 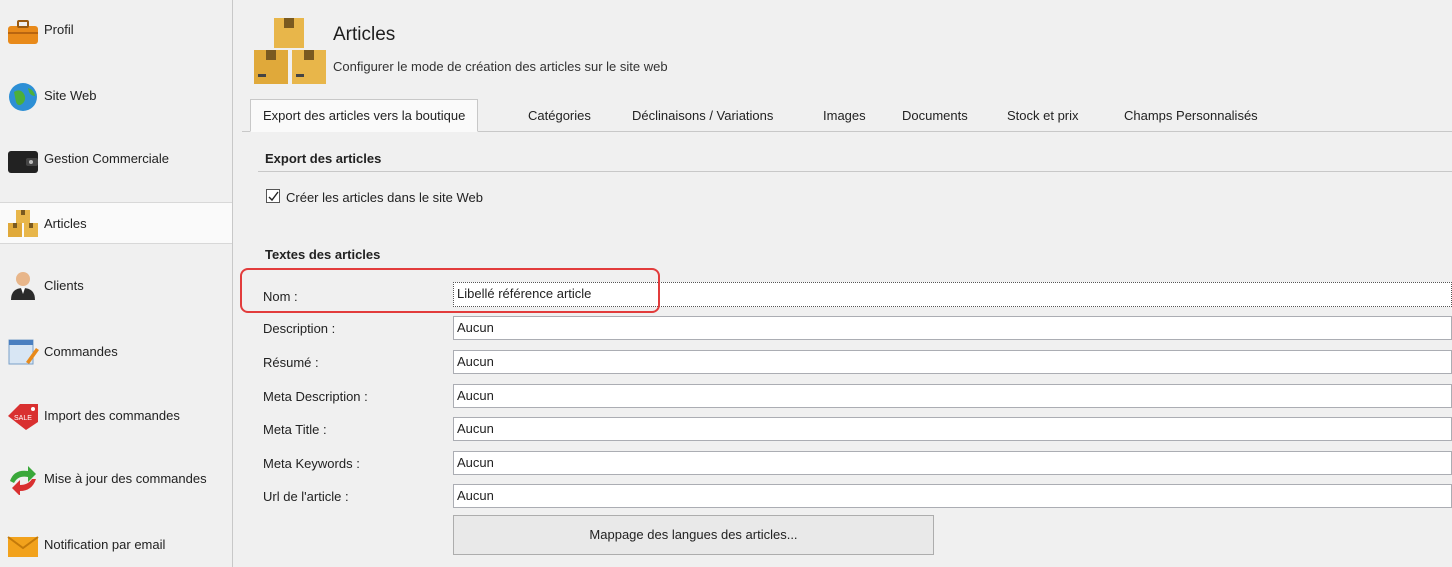 I want to click on sidebar-item-notification: Notification par email, so click(x=116, y=544).